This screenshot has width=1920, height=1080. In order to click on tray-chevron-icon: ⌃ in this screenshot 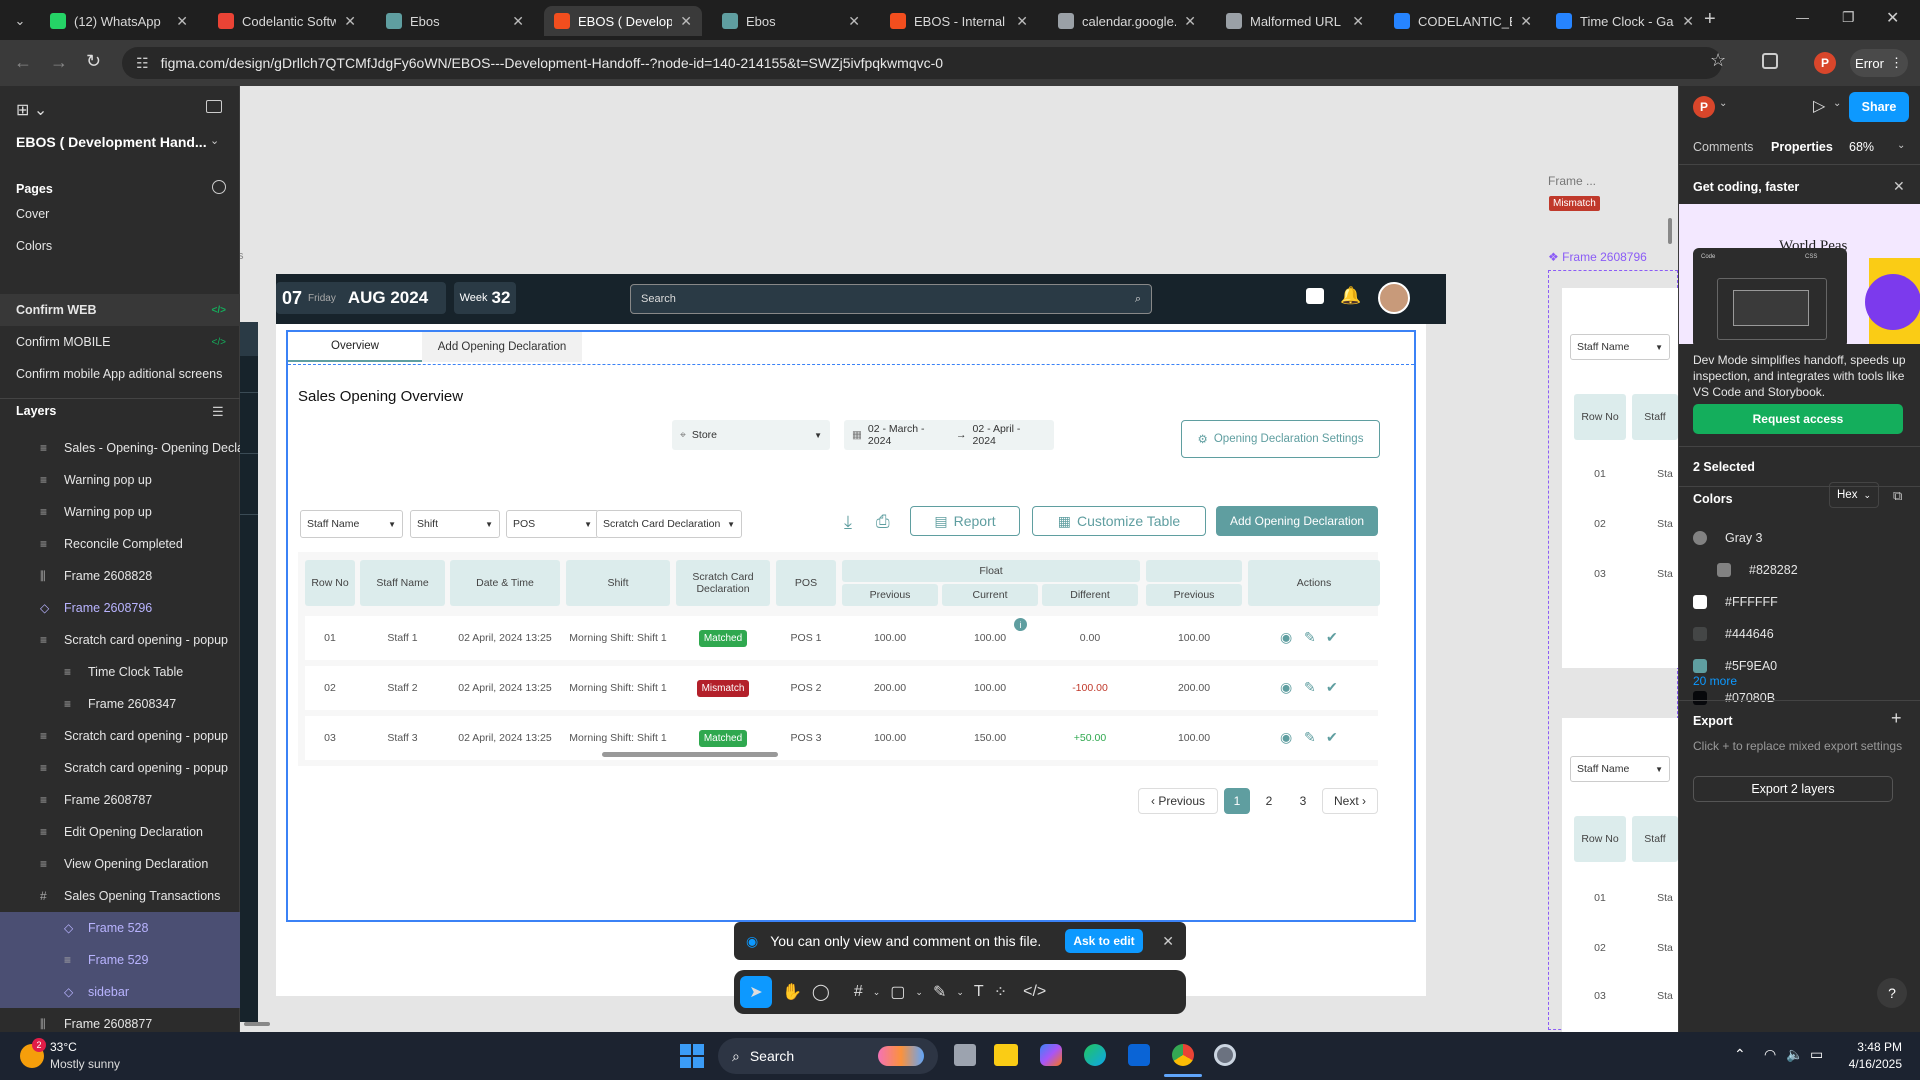, I will do `click(1740, 1054)`.